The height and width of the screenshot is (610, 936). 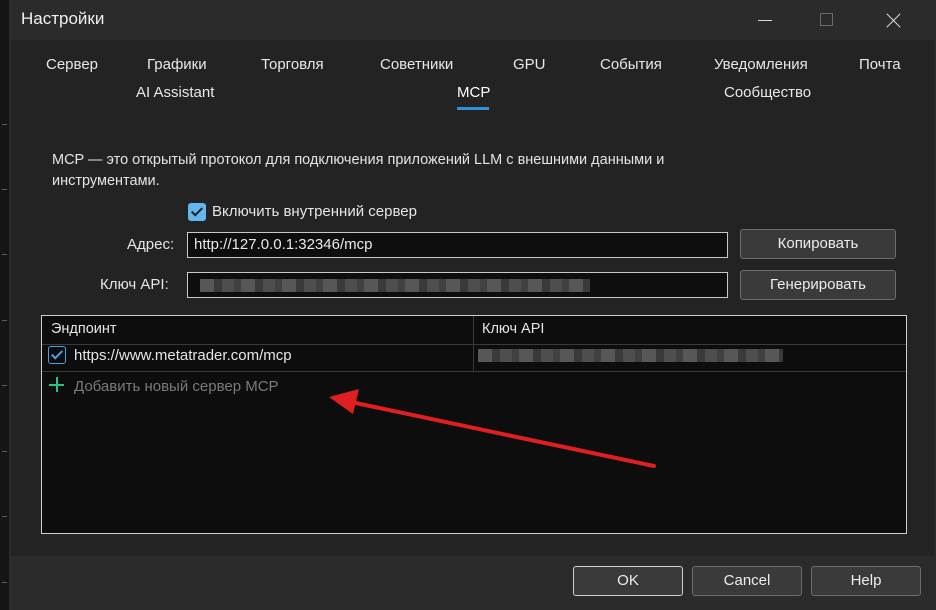 What do you see at coordinates (473, 92) in the screenshot?
I see `tab-mcp: MCP` at bounding box center [473, 92].